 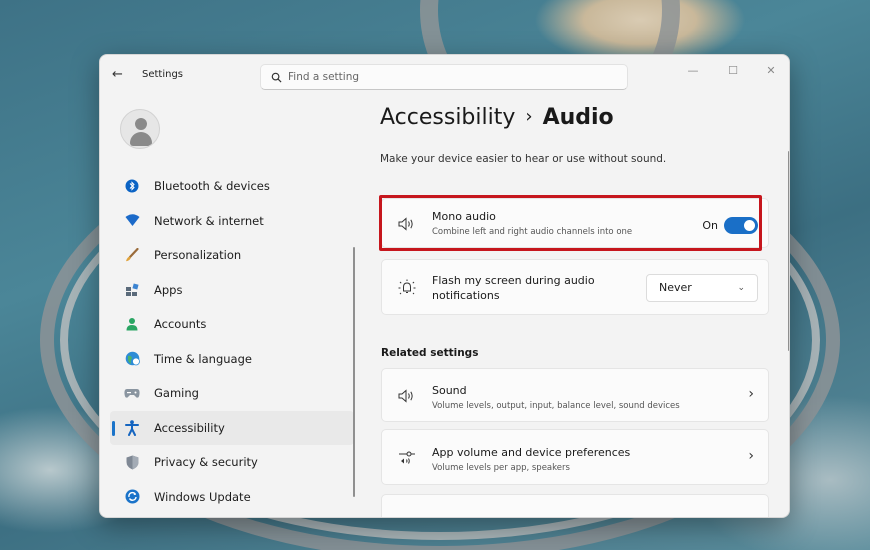 I want to click on title-bar: ← Settings — ☐ ✕, so click(x=444, y=75).